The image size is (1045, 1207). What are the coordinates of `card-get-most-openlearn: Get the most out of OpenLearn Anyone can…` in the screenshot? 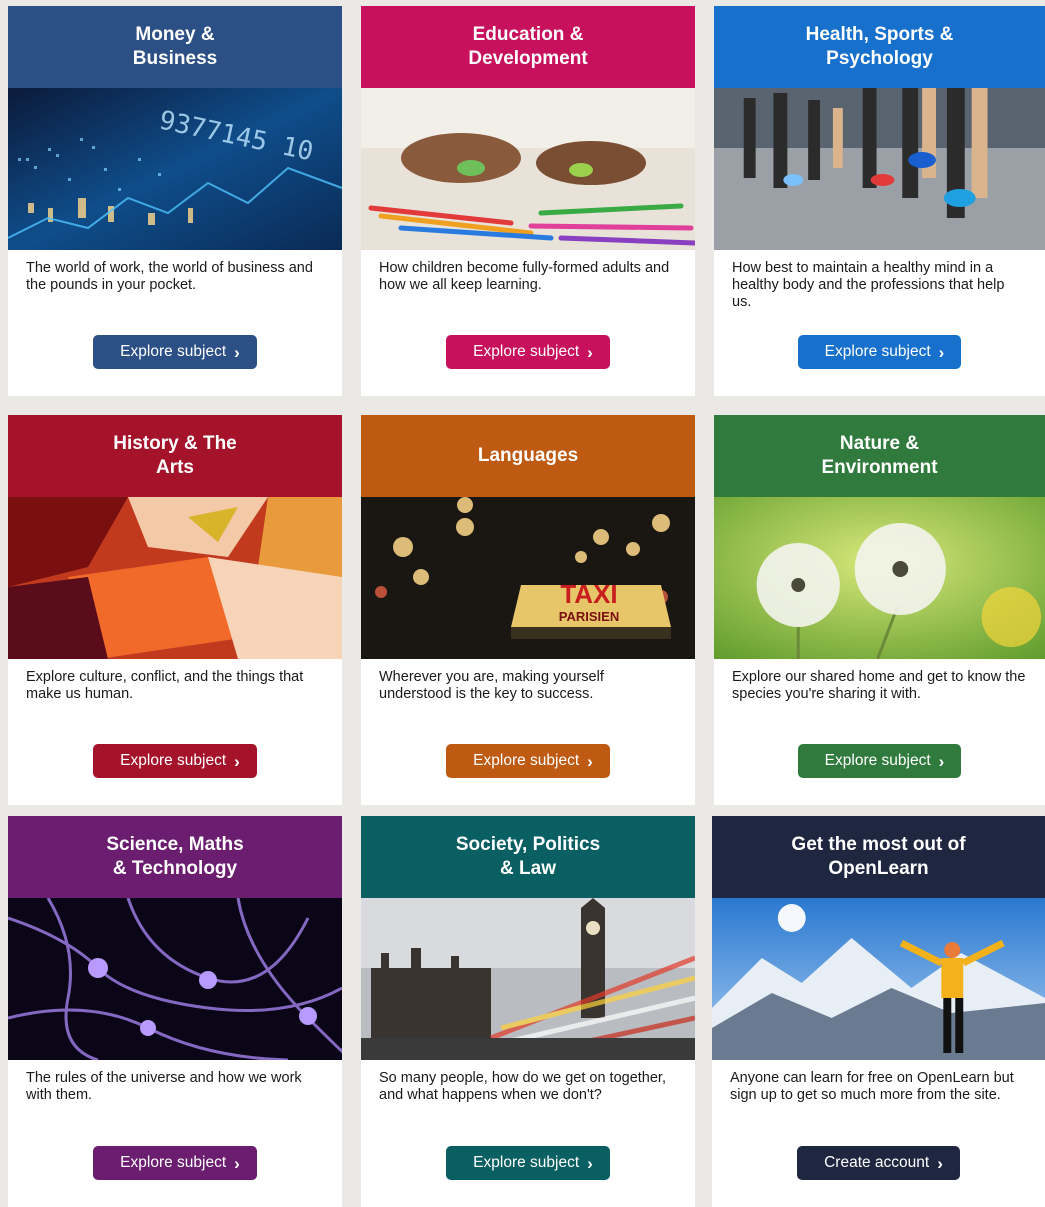 It's located at (878, 1011).